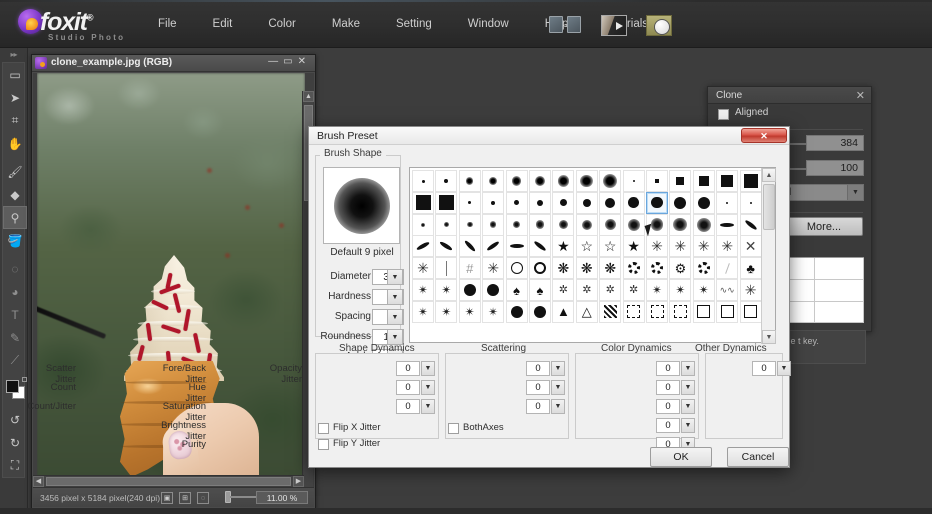 This screenshot has height=514, width=932. Describe the element at coordinates (408, 406) in the screenshot. I see `dyn-input-roundness-jitter: 0` at that location.